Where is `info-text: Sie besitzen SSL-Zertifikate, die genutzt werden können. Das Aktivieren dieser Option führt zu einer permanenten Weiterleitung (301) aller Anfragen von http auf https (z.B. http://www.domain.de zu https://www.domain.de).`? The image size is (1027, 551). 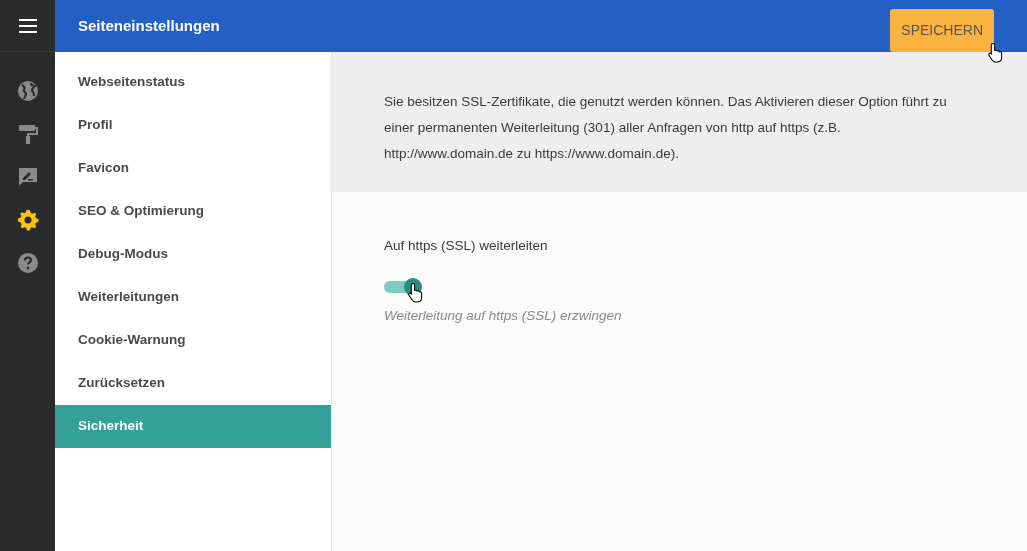 info-text: Sie besitzen SSL-Zertifikate, die genutzt werden können. Das Aktivieren dieser Option führt zu einer permanenten Weiterleitung (301) aller Anfragen von http auf https (z.B. http://www.domain.de zu https://www.domain.de). is located at coordinates (665, 128).